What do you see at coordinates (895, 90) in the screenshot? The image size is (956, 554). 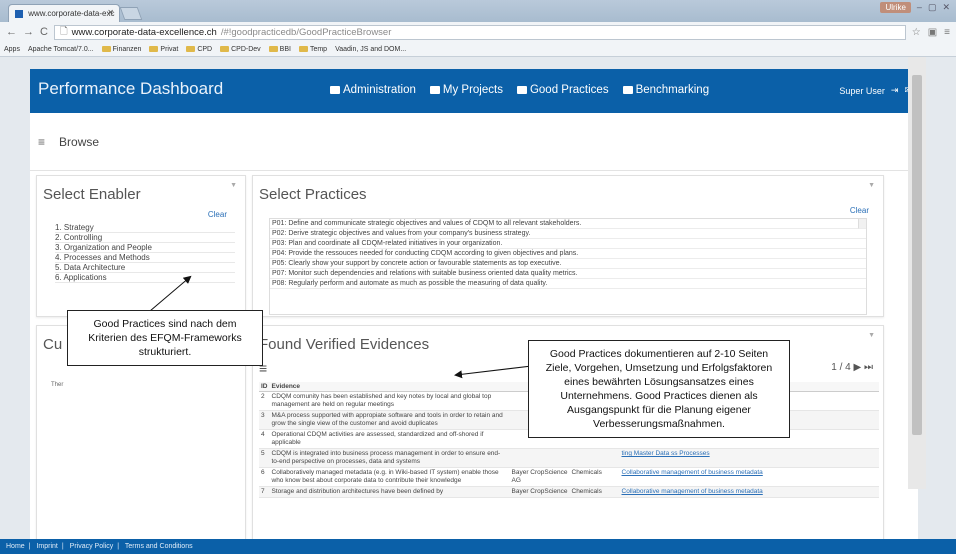 I see `logout-icon: ⇥` at bounding box center [895, 90].